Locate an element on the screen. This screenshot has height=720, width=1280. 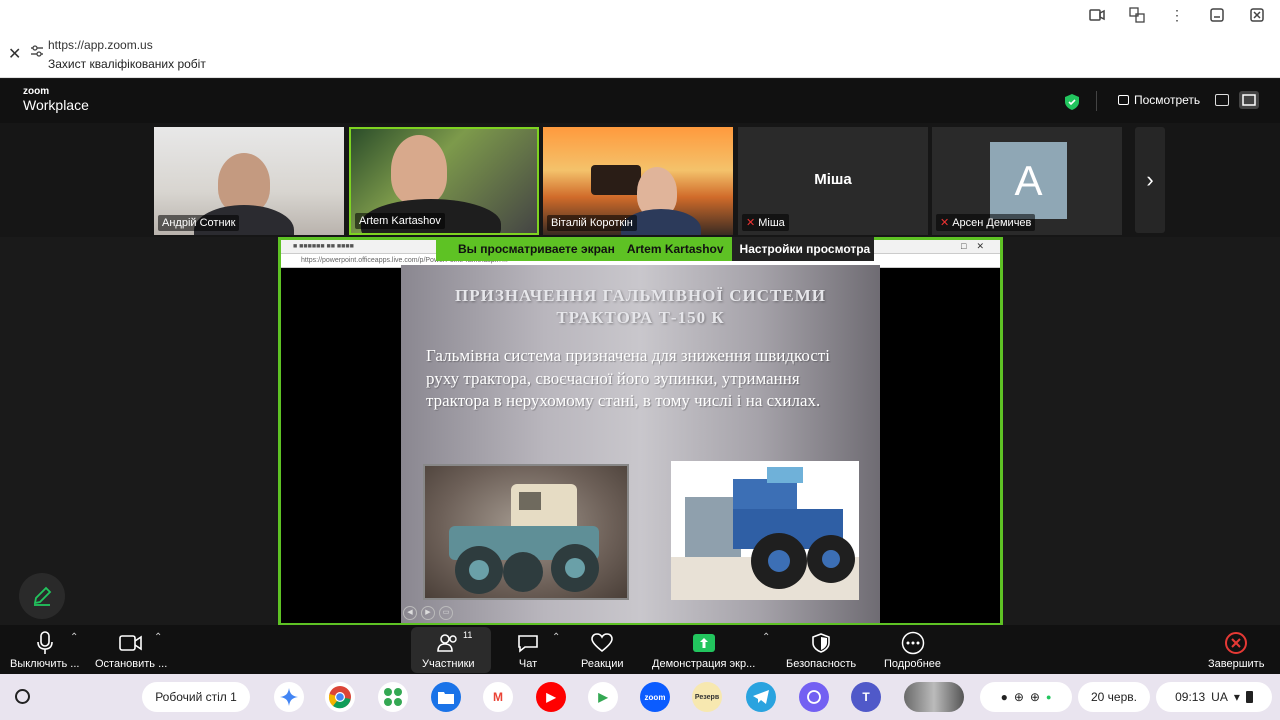
participant-name: ✕ Міша is located at coordinates (765, 222).